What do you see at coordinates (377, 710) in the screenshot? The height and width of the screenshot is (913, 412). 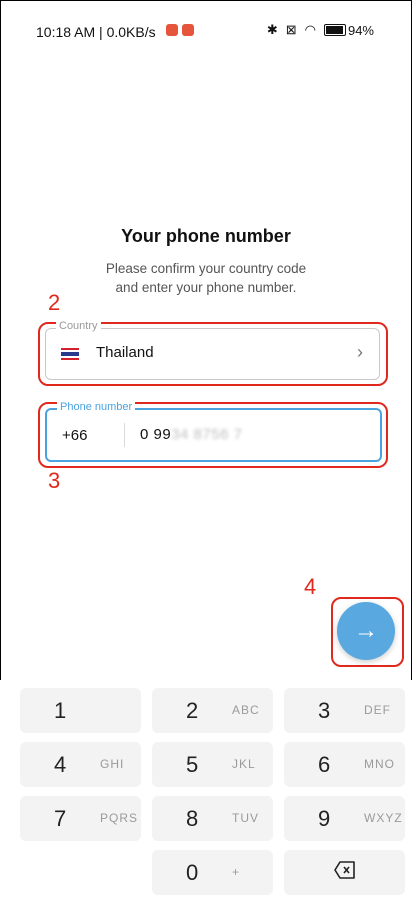 I see `key-letters: DEF` at bounding box center [377, 710].